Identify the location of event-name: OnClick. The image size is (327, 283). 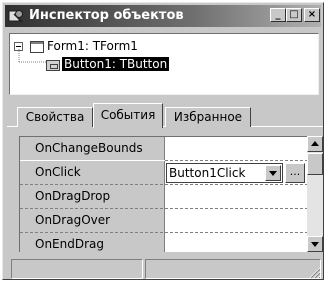
(92, 173).